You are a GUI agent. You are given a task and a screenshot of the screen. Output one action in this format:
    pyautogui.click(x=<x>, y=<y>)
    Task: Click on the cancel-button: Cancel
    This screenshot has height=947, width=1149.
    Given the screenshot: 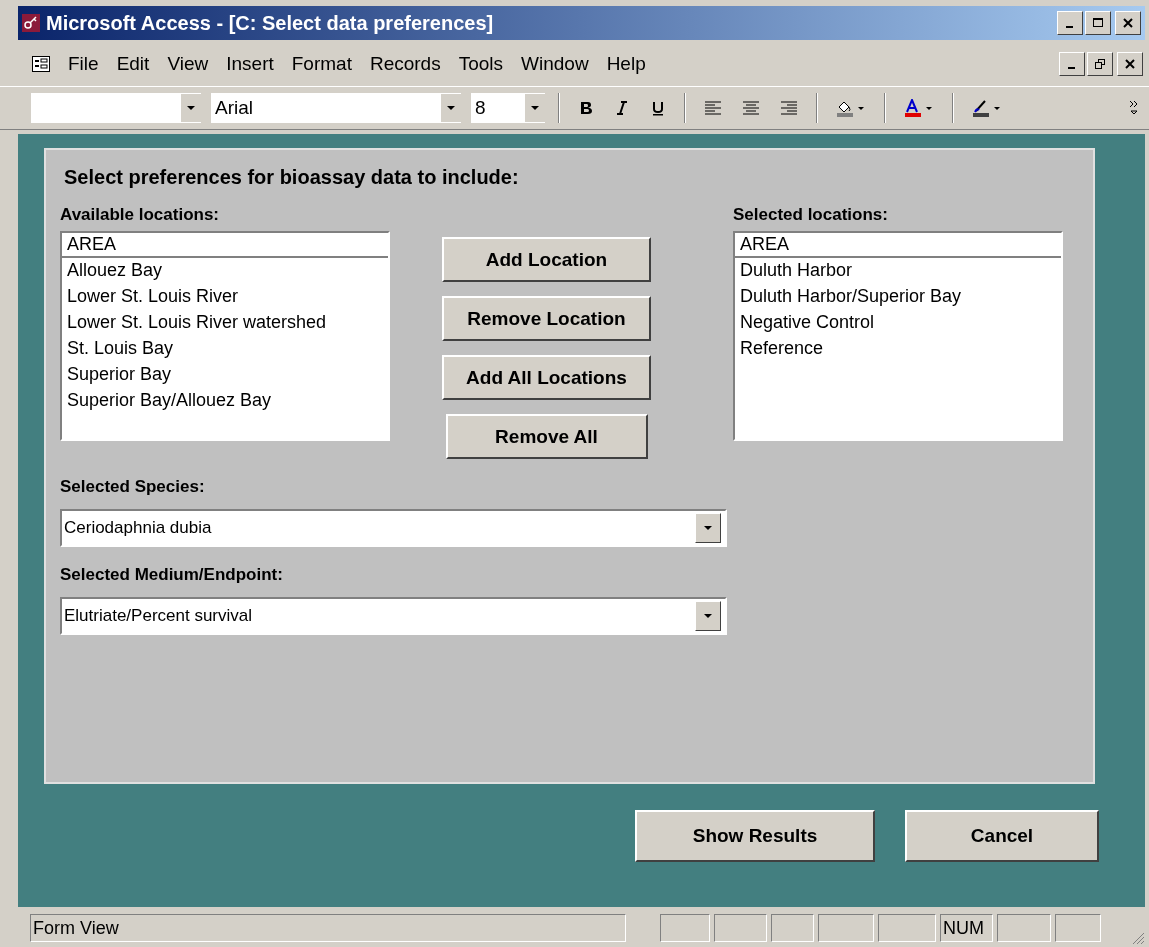 What is the action you would take?
    pyautogui.click(x=1002, y=836)
    